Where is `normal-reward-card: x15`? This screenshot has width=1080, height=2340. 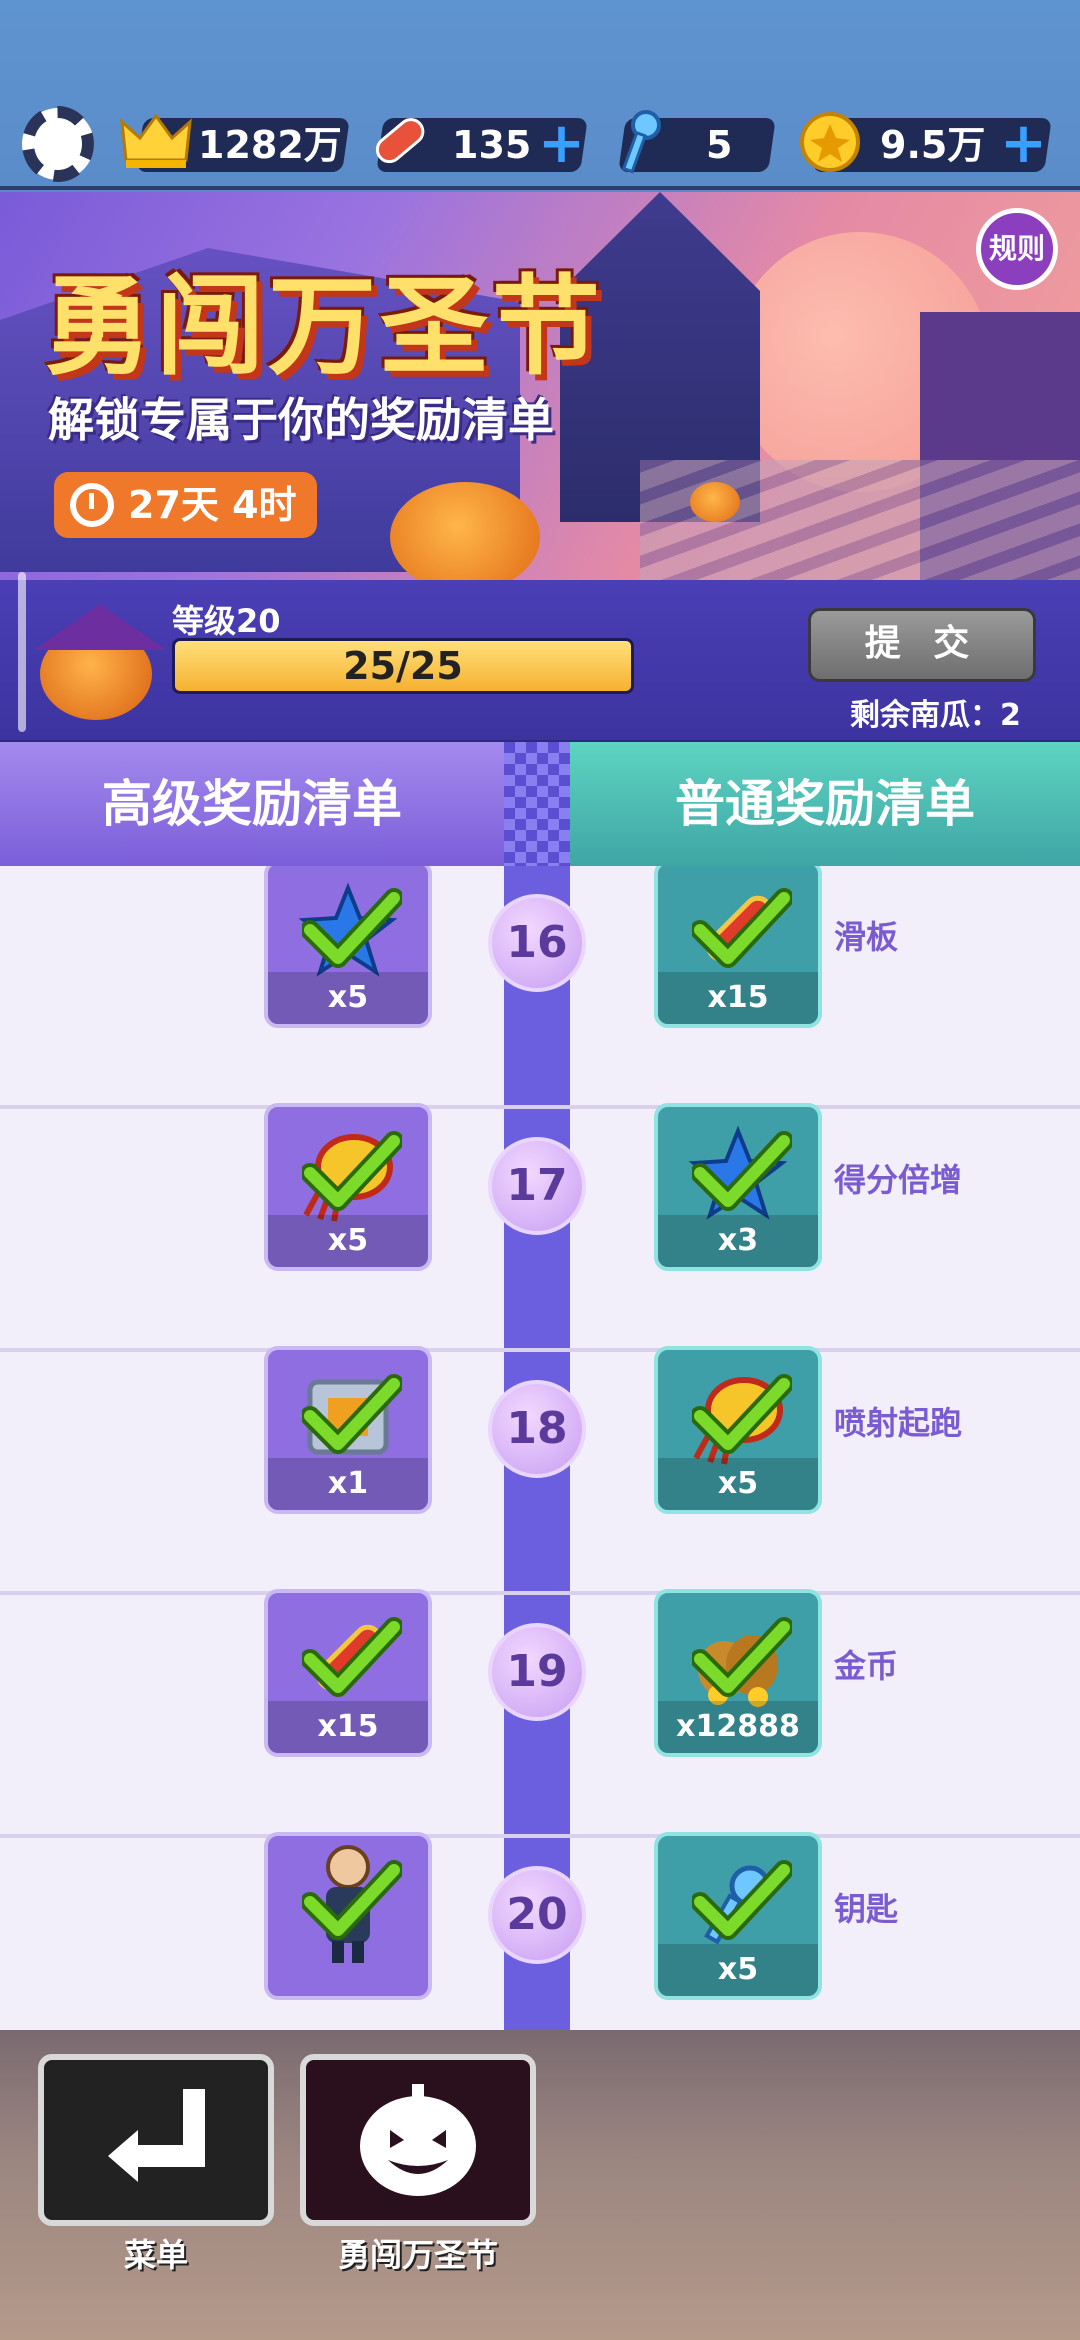
normal-reward-card: x15 is located at coordinates (738, 947).